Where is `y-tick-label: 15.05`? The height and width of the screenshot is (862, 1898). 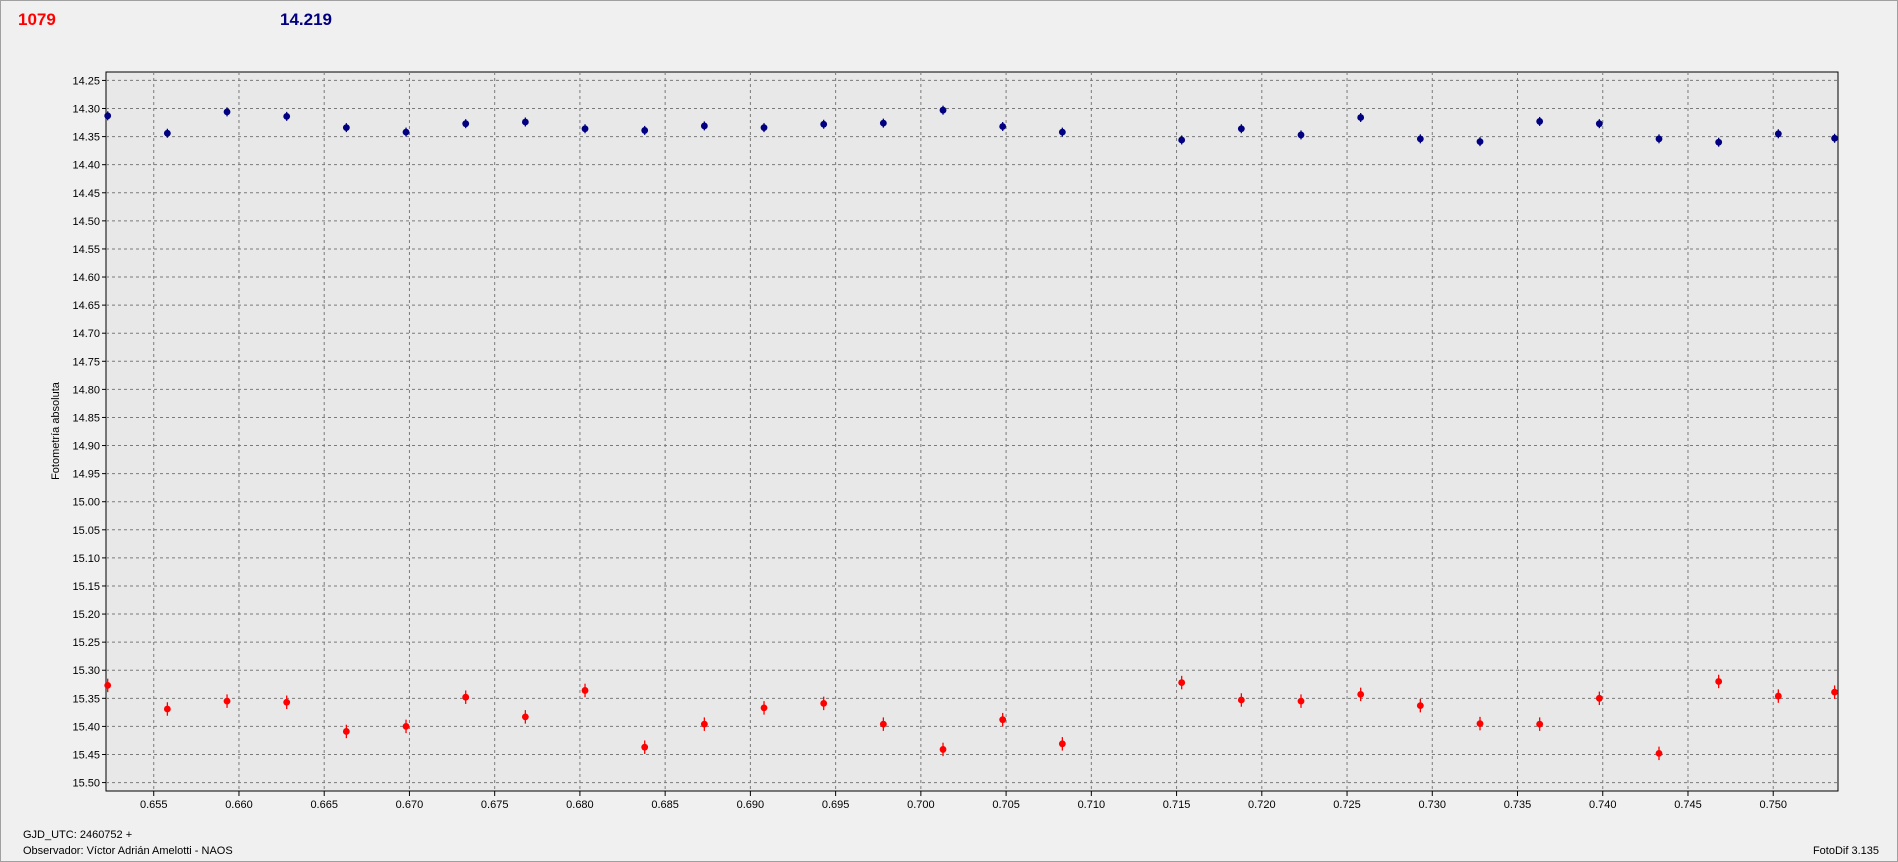
y-tick-label: 15.05 is located at coordinates (86, 531).